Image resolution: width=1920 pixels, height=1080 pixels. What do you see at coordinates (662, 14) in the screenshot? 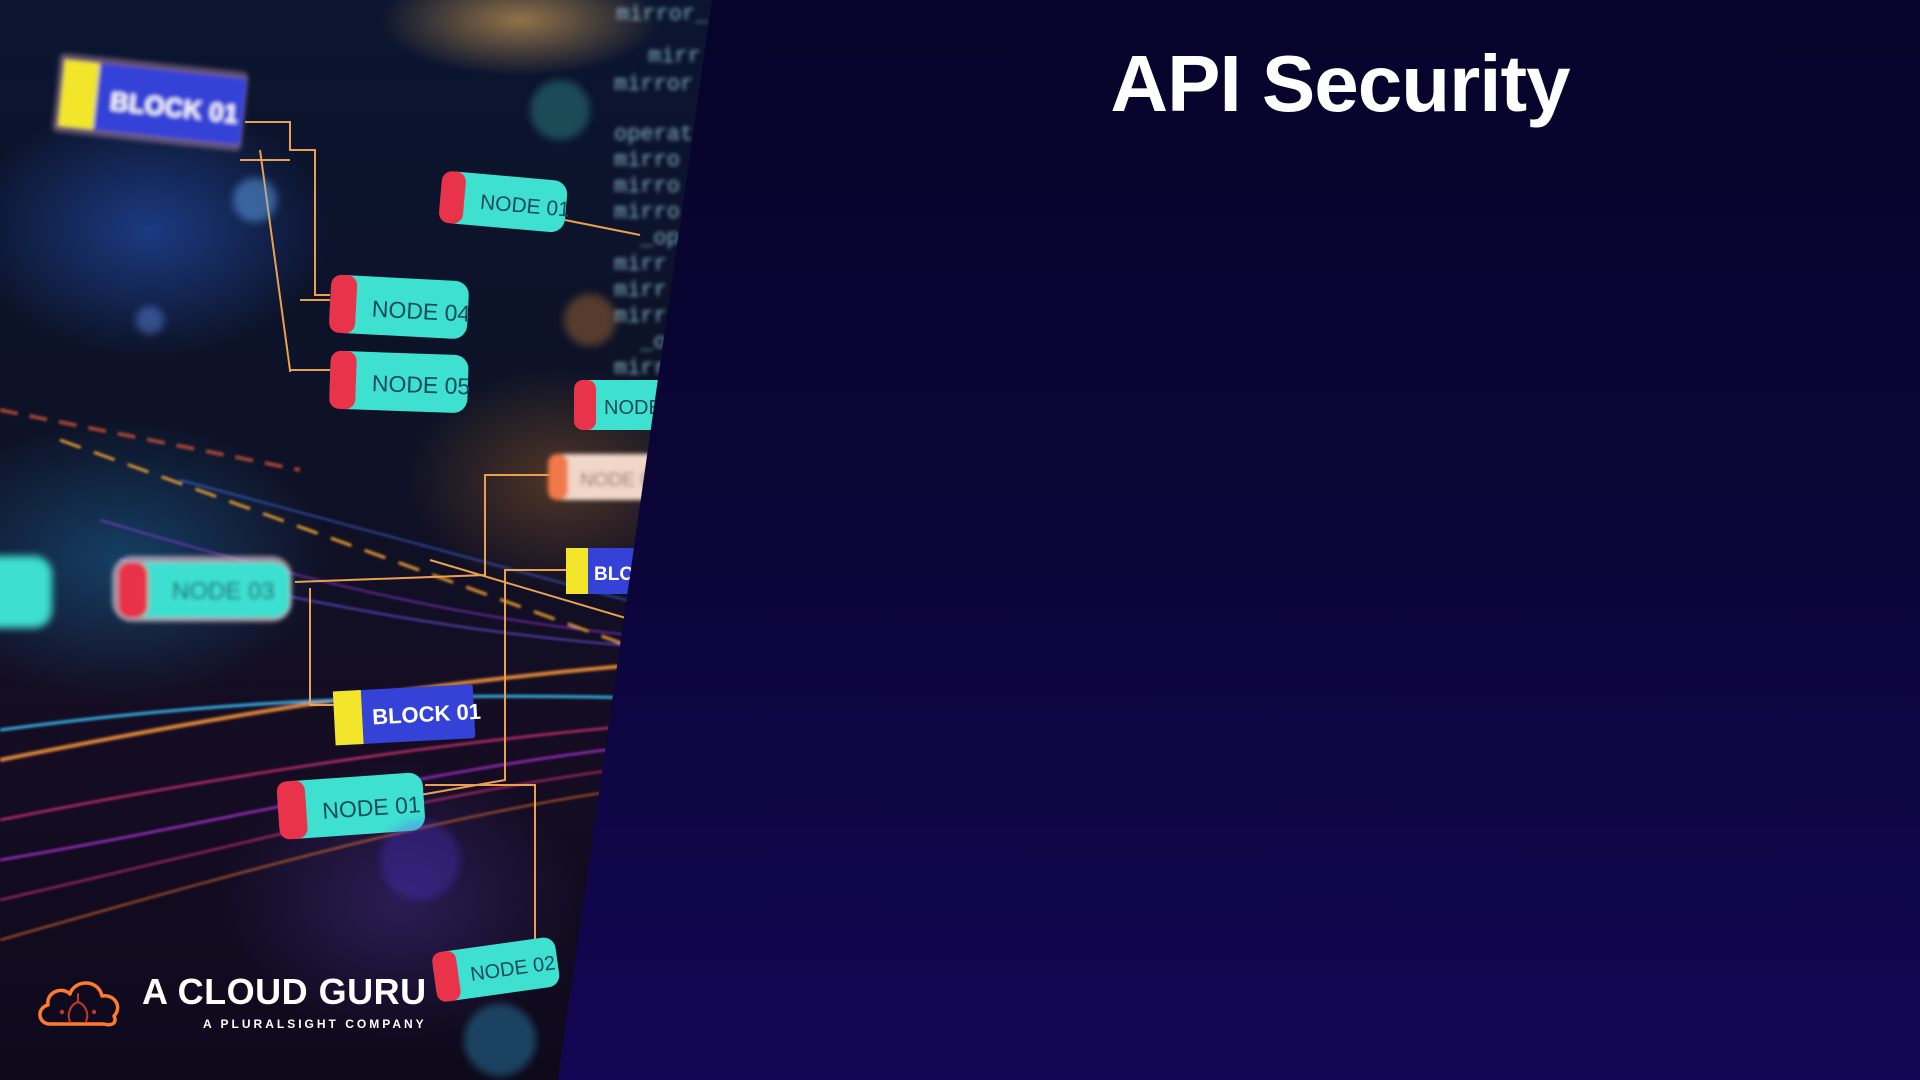
I see `code-line: mirror_` at bounding box center [662, 14].